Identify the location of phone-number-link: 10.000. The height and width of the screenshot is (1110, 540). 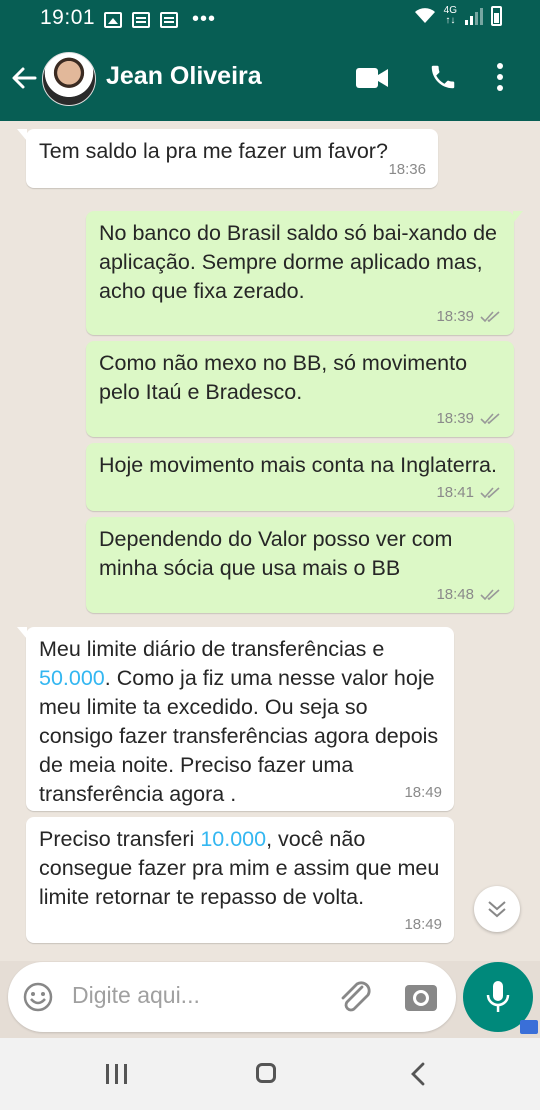
(233, 839).